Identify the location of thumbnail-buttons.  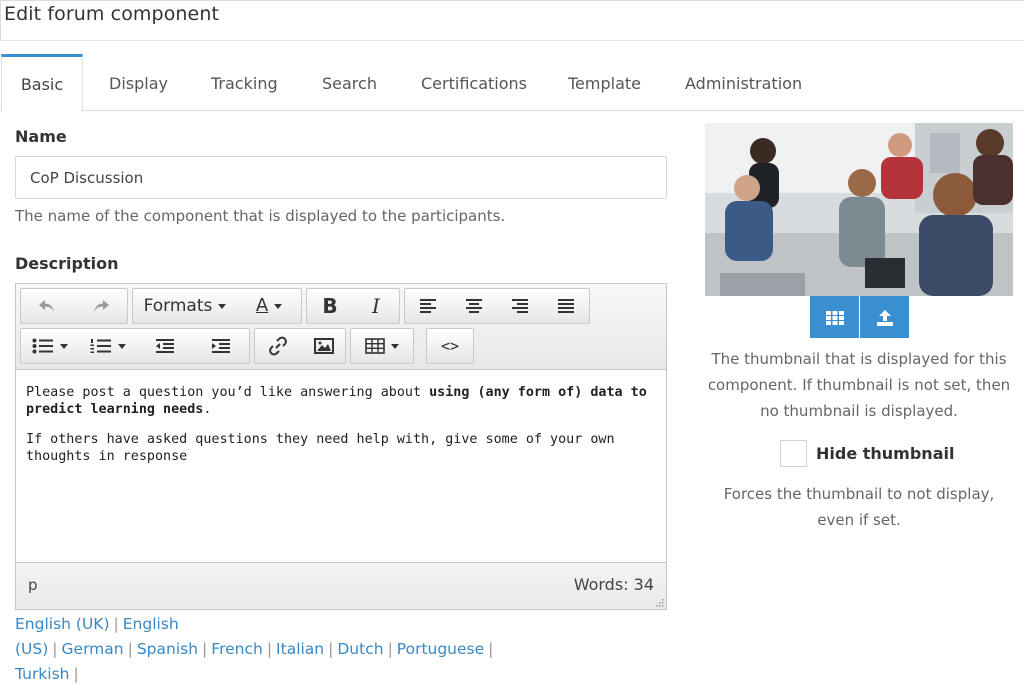
(859, 317).